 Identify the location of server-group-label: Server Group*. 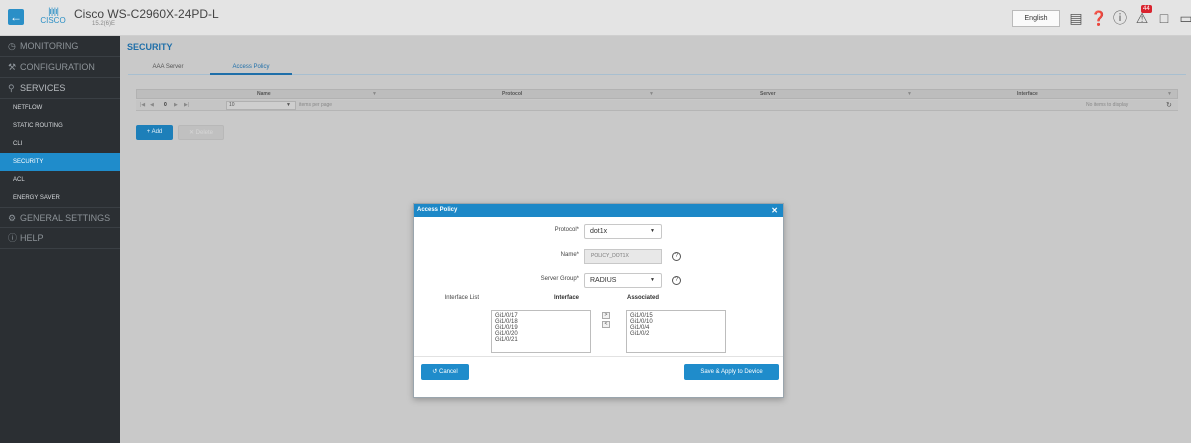
(559, 279).